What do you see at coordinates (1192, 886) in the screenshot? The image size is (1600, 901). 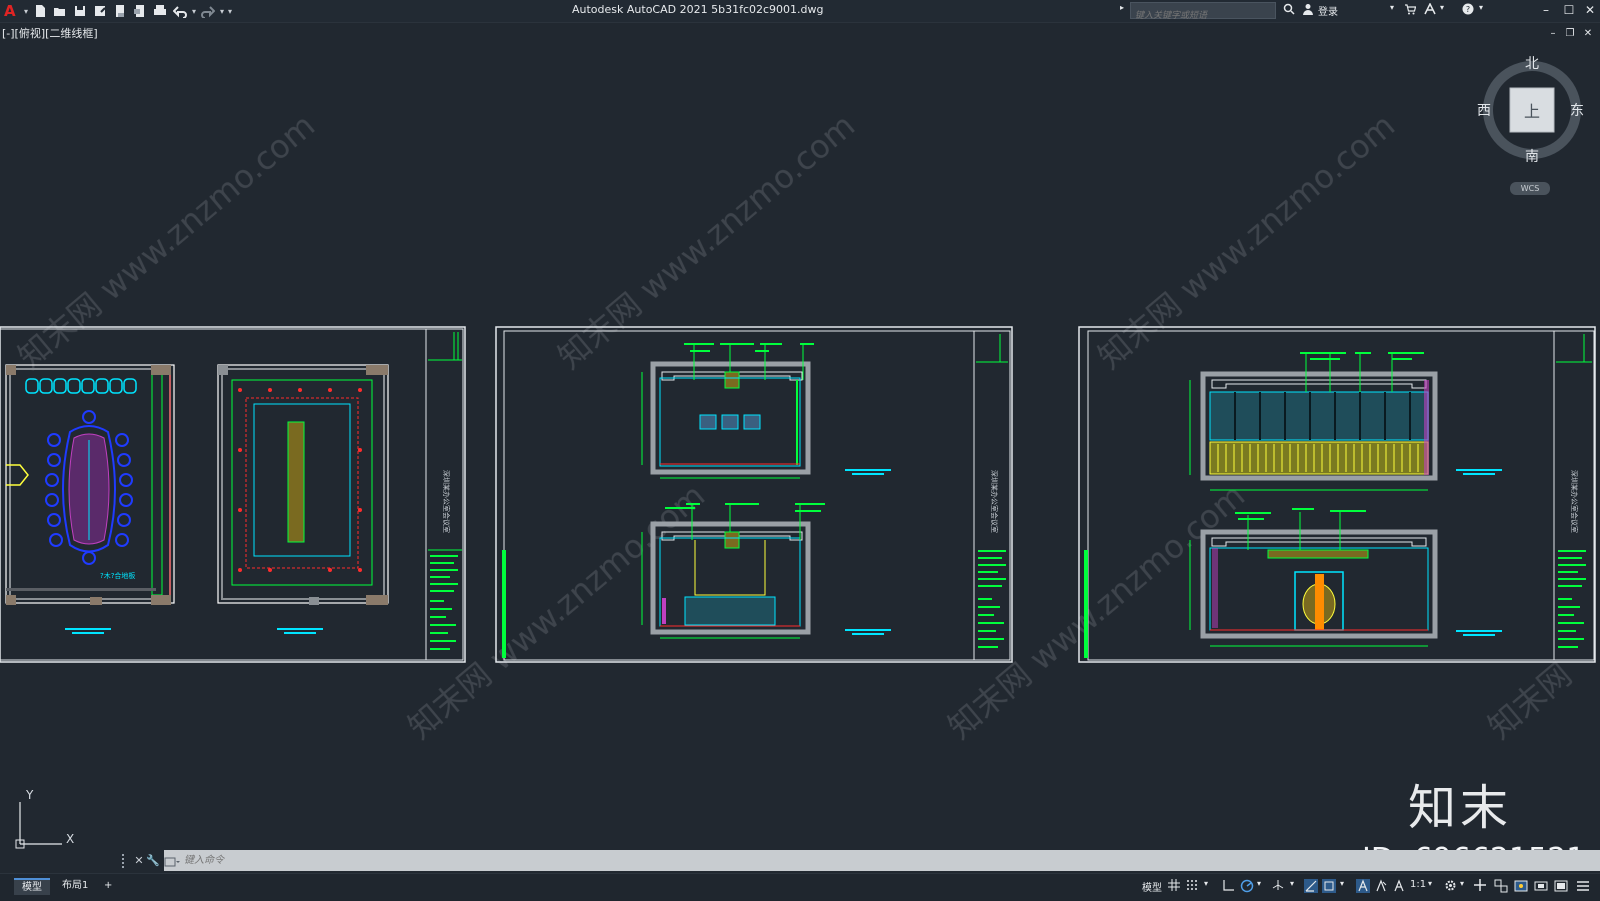 I see `snap-icon` at bounding box center [1192, 886].